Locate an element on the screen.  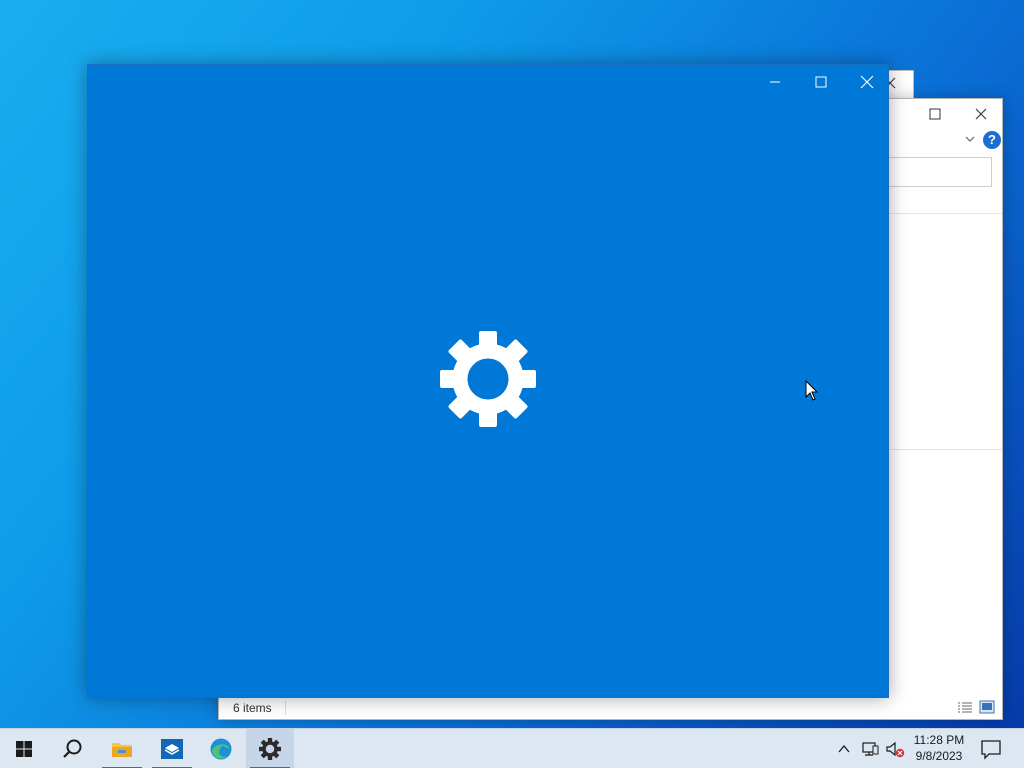
taskbar: 11:28 PM 9/8/2023 is located at coordinates (512, 748).